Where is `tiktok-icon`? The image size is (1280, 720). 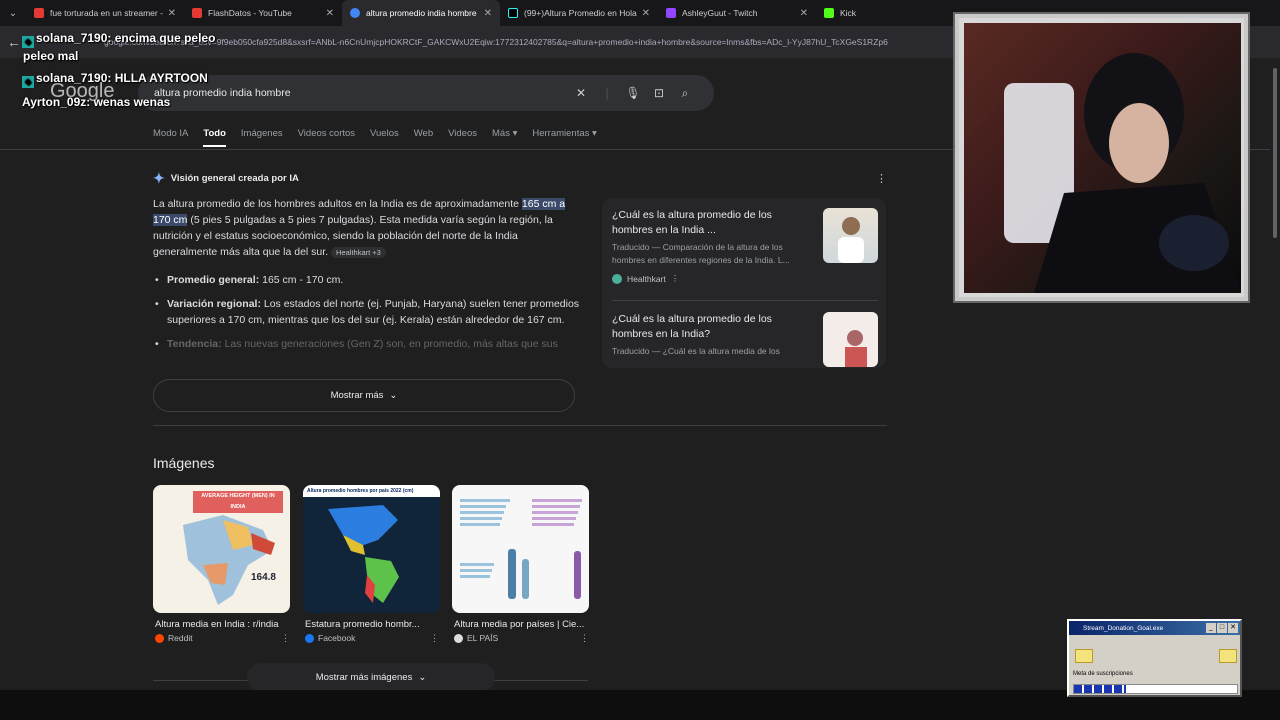
tiktok-icon is located at coordinates (513, 13).